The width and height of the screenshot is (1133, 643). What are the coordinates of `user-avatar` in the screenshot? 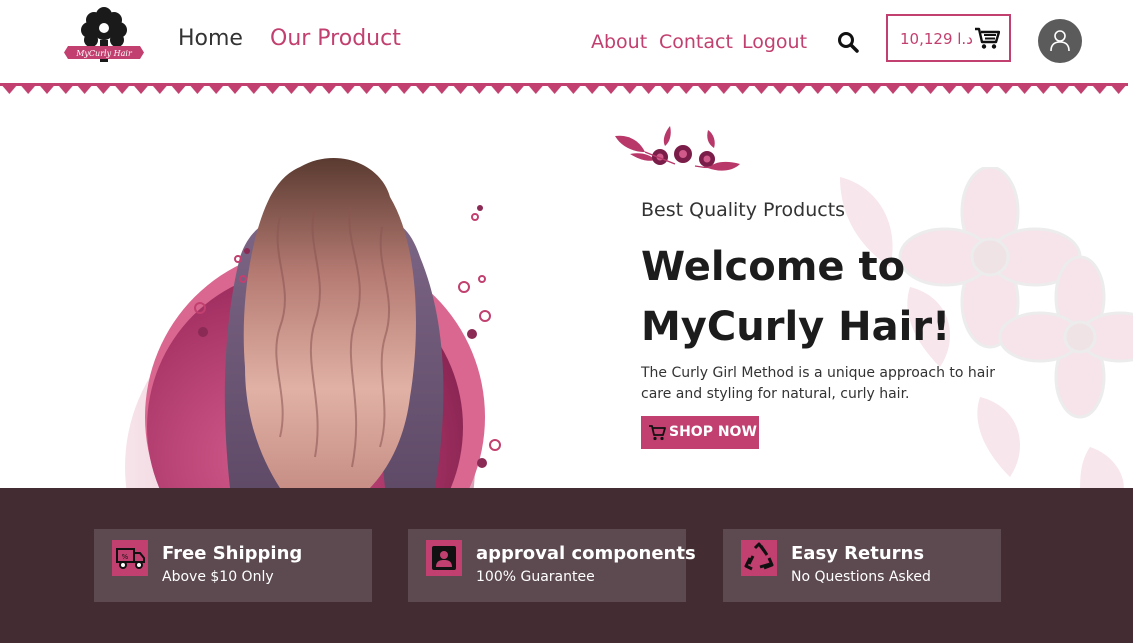 It's located at (1060, 41).